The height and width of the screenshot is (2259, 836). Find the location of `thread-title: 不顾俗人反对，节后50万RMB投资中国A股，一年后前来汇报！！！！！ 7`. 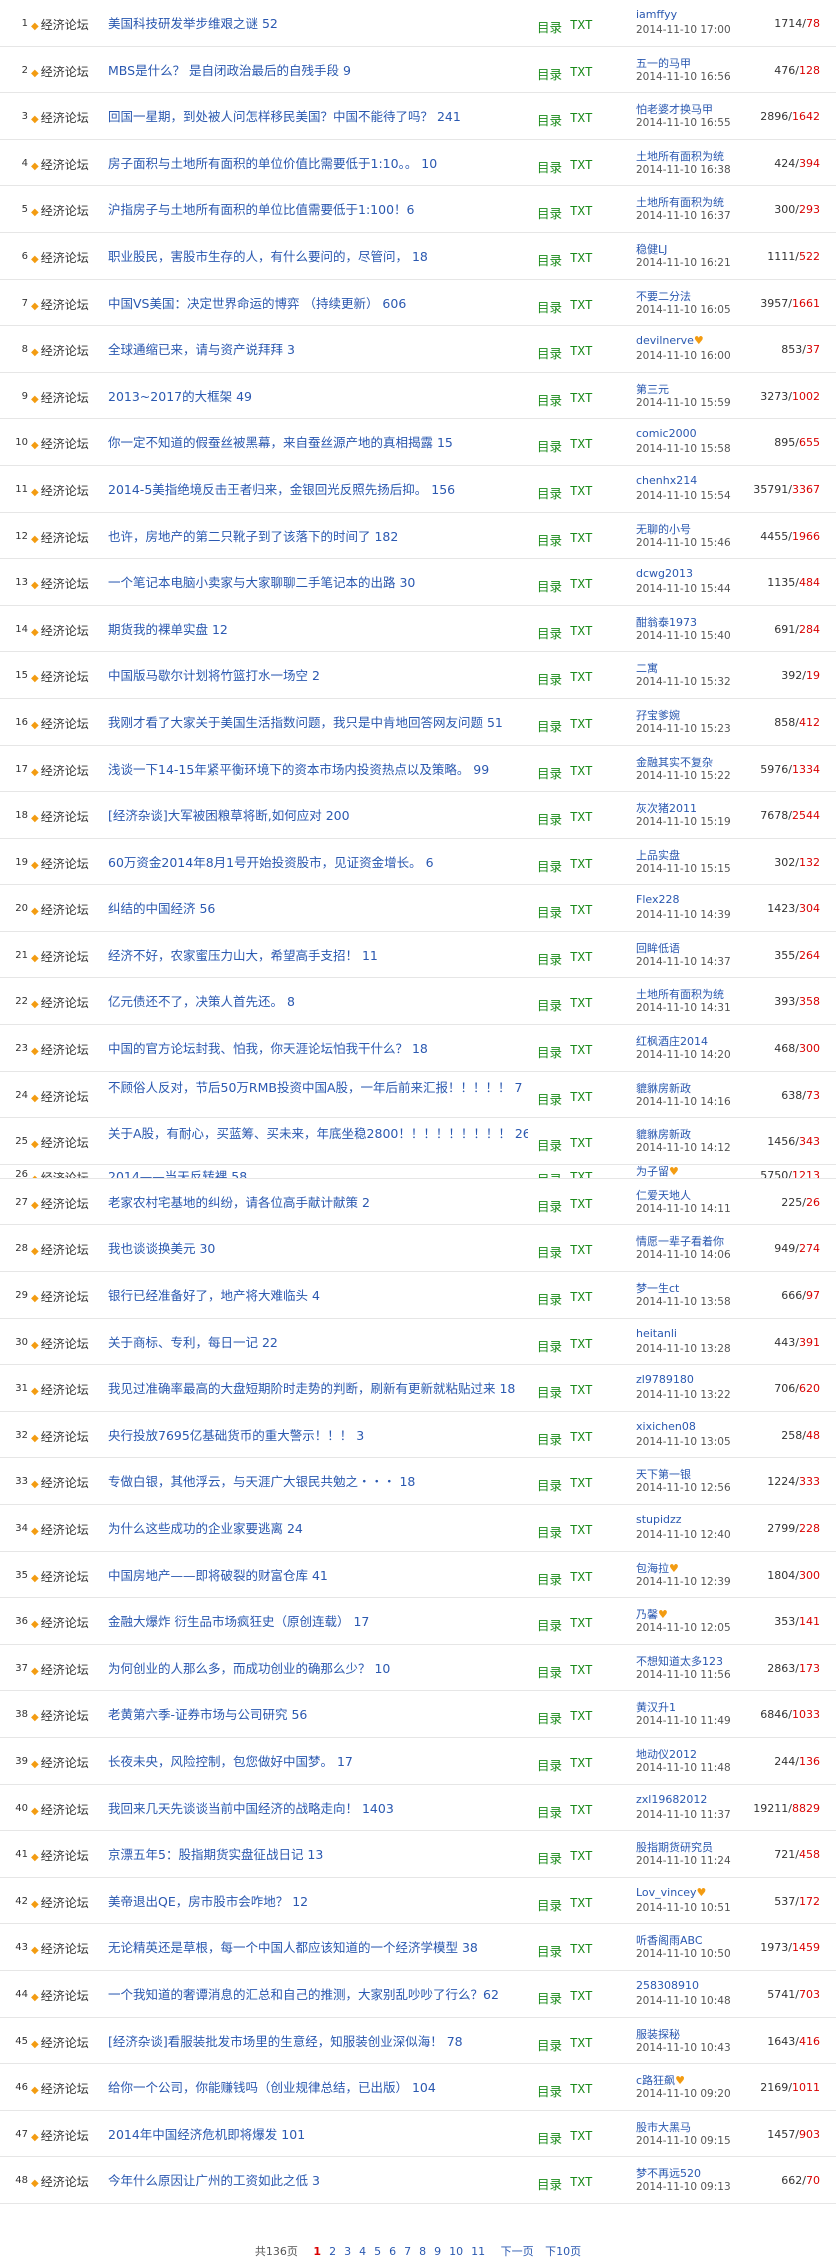

thread-title: 不顾俗人反对，节后50万RMB投资中国A股，一年后前来汇报！！！！！ 7 is located at coordinates (318, 1088).